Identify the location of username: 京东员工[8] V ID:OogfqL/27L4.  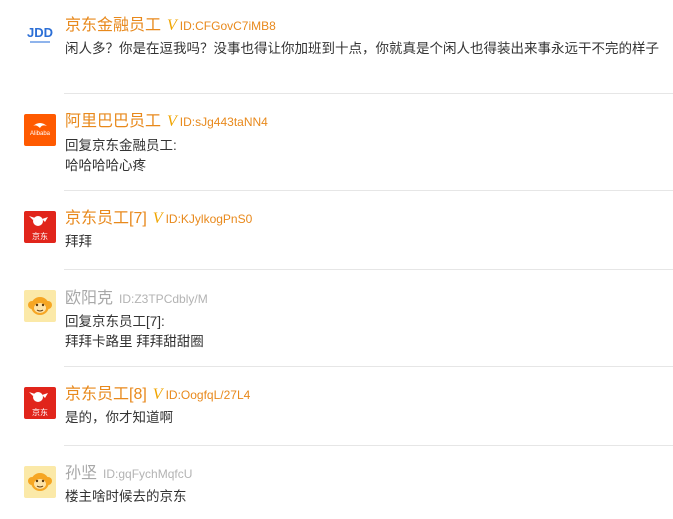
(157, 395).